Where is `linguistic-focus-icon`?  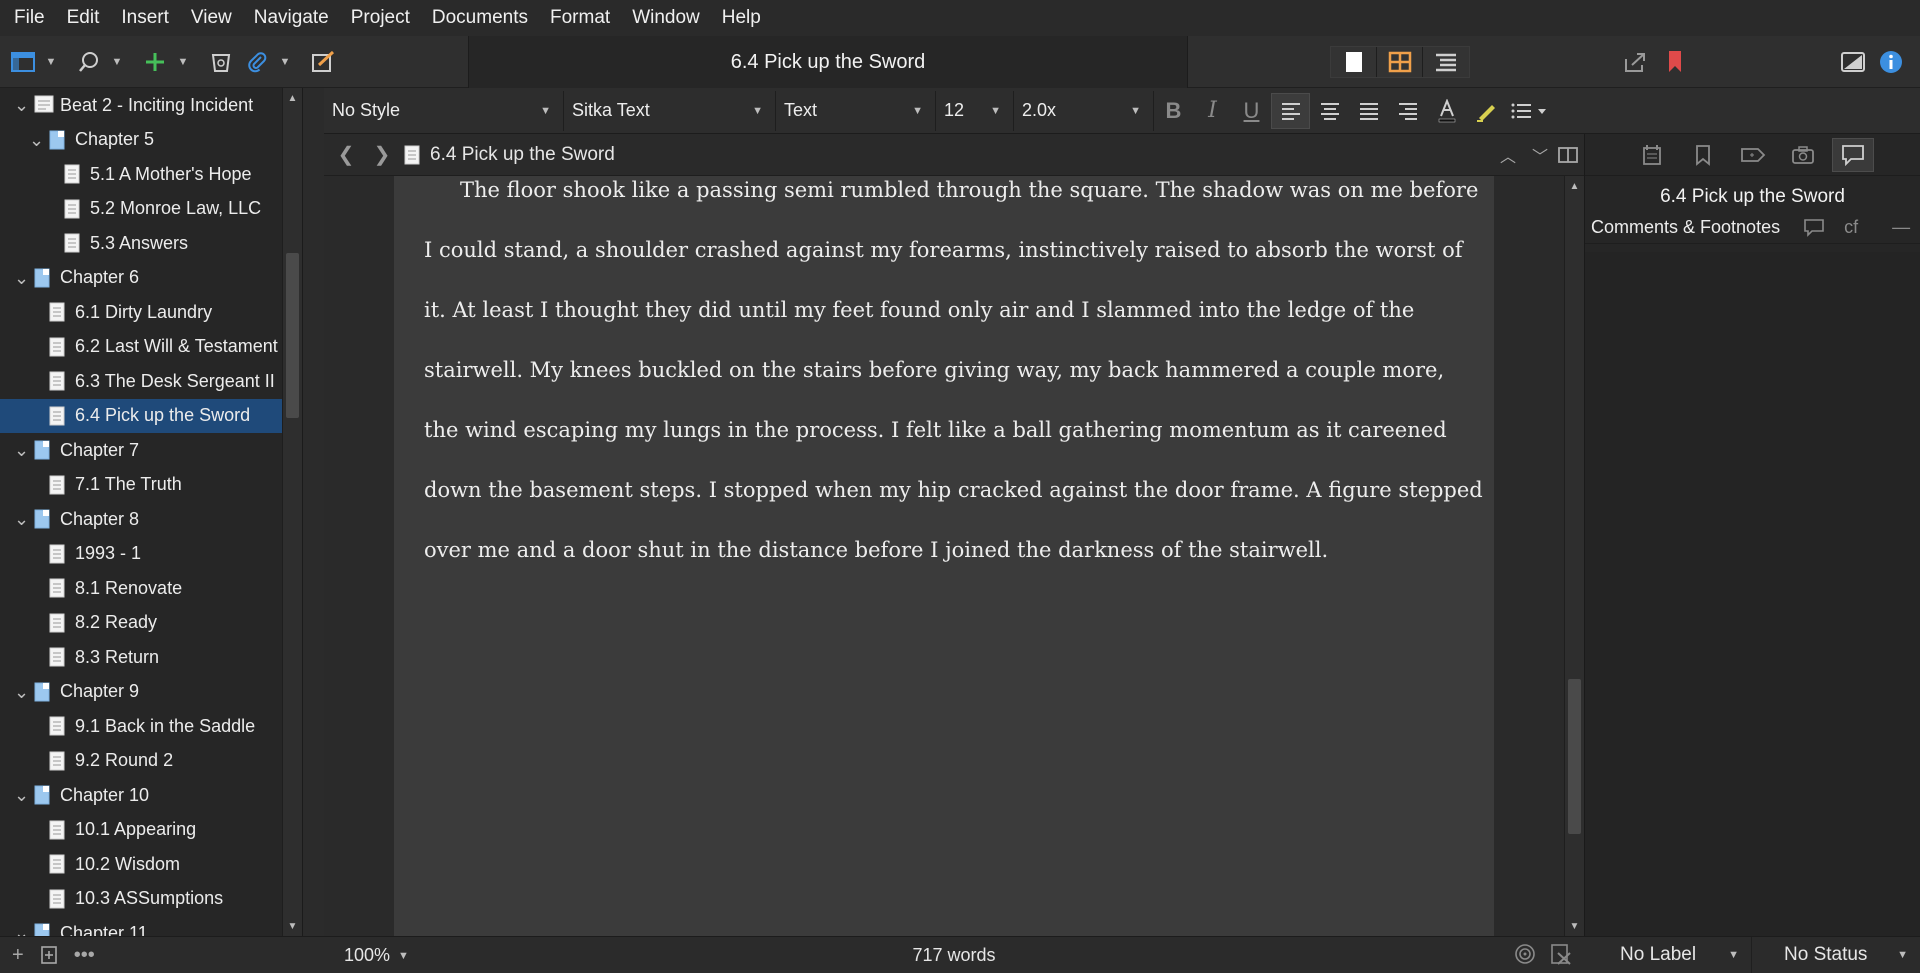
linguistic-focus-icon is located at coordinates (1561, 954).